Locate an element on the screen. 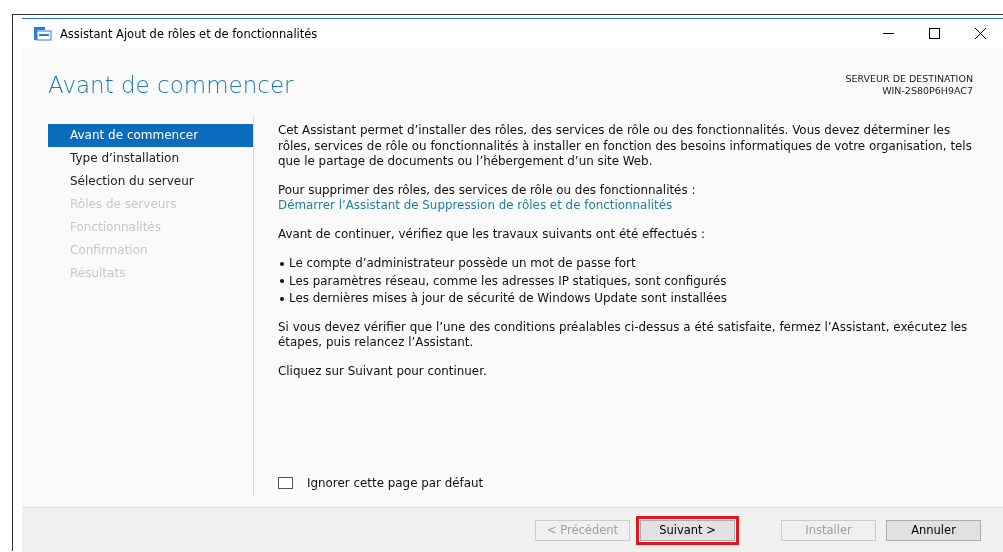 This screenshot has width=1003, height=552. paragraph: Avant de continuer, vérifiez que les travaux suivants ont été effectués : is located at coordinates (492, 234).